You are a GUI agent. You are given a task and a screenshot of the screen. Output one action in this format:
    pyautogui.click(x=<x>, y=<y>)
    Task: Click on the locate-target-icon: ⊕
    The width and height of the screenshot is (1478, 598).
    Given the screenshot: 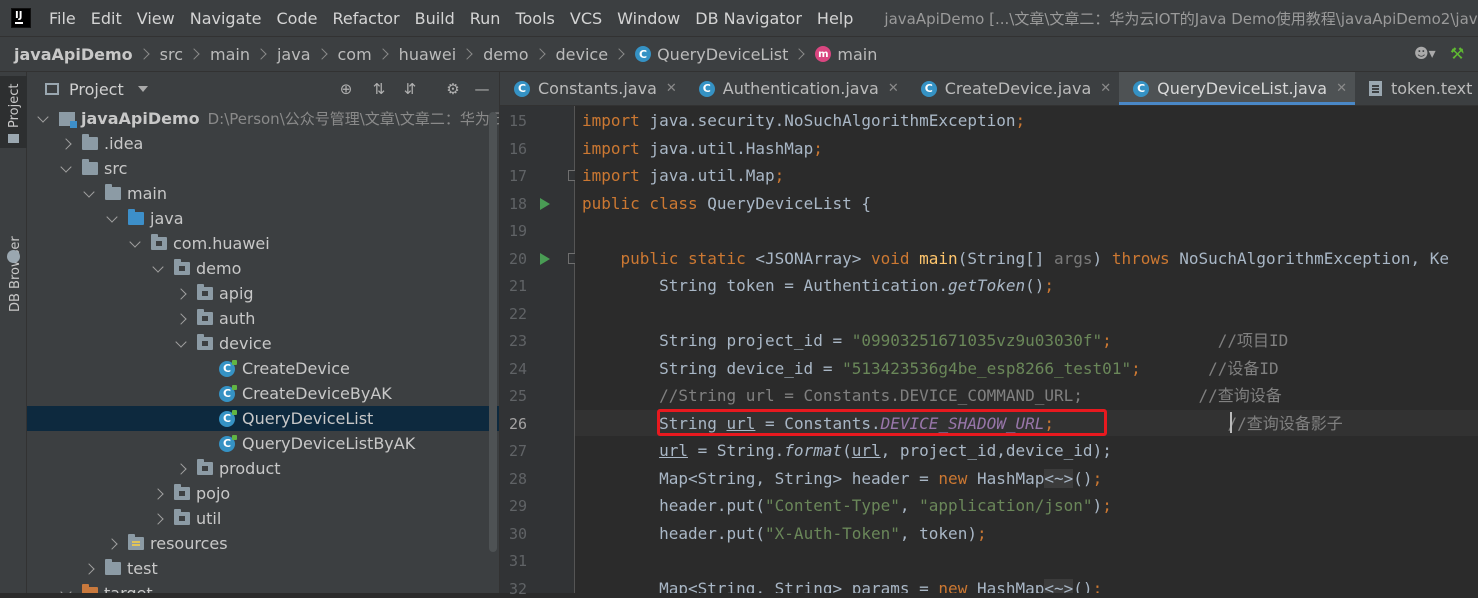 What is the action you would take?
    pyautogui.click(x=346, y=89)
    